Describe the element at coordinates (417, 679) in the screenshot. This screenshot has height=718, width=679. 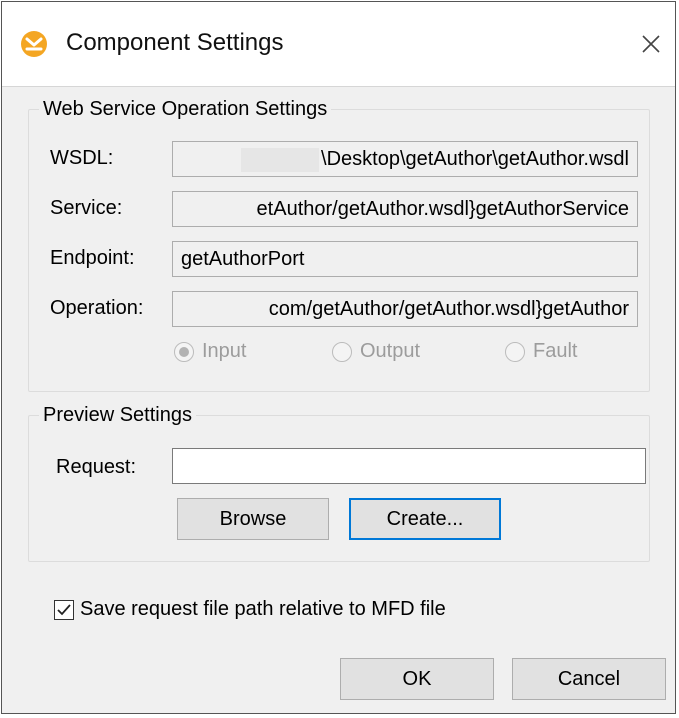
I see `ok-button: OK` at that location.